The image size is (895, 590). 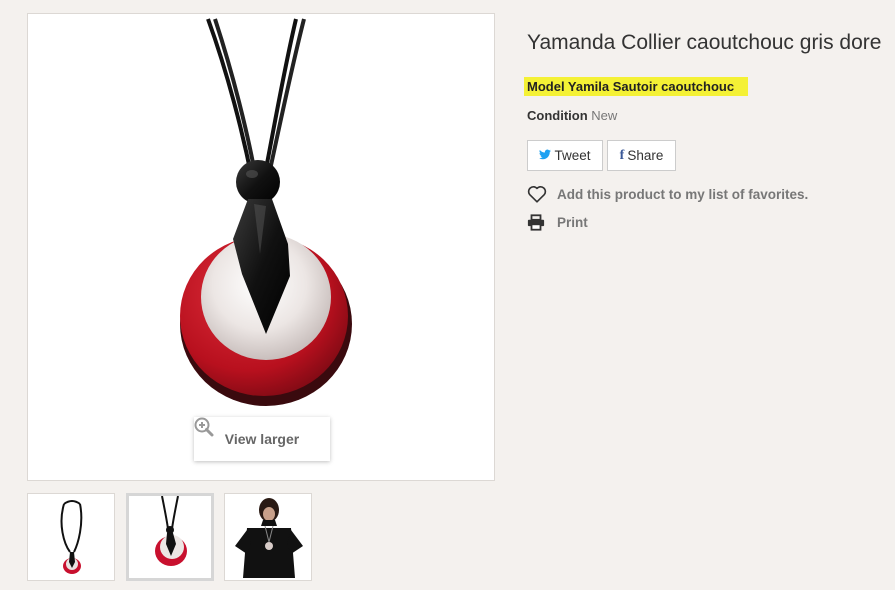 I want to click on pendant-closeup-thumbnail-image, so click(x=171, y=531).